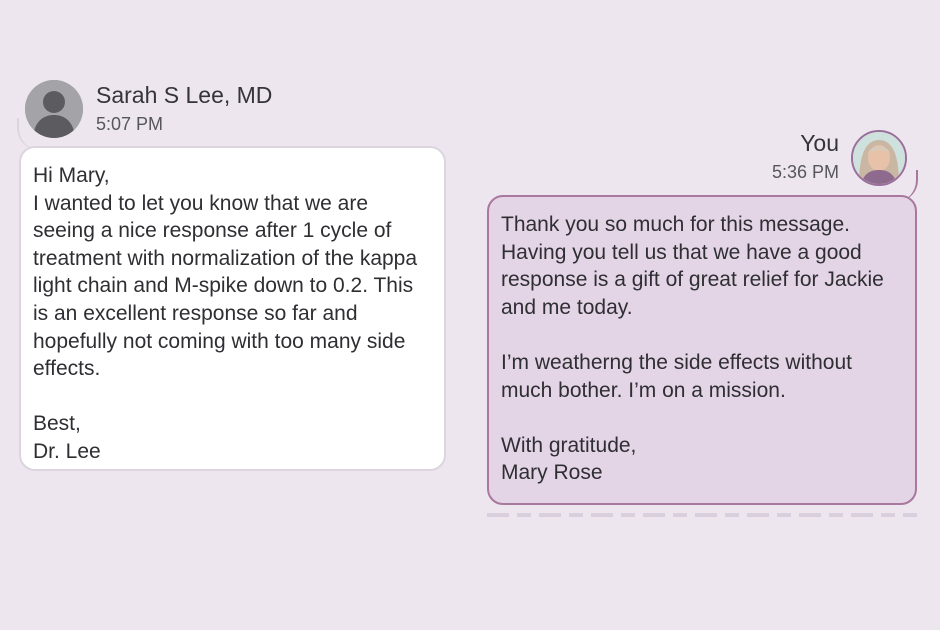  I want to click on clipped-next-message, so click(702, 515).